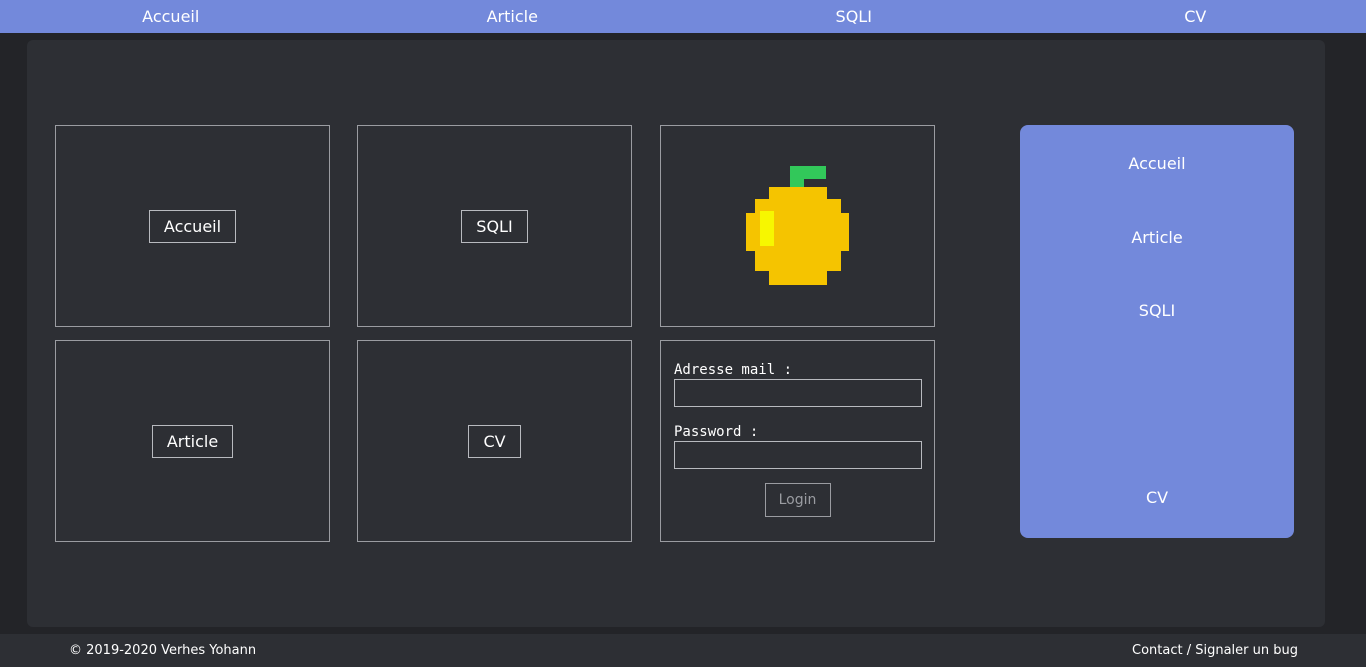  I want to click on sidebar-item-article: Article, so click(1157, 237).